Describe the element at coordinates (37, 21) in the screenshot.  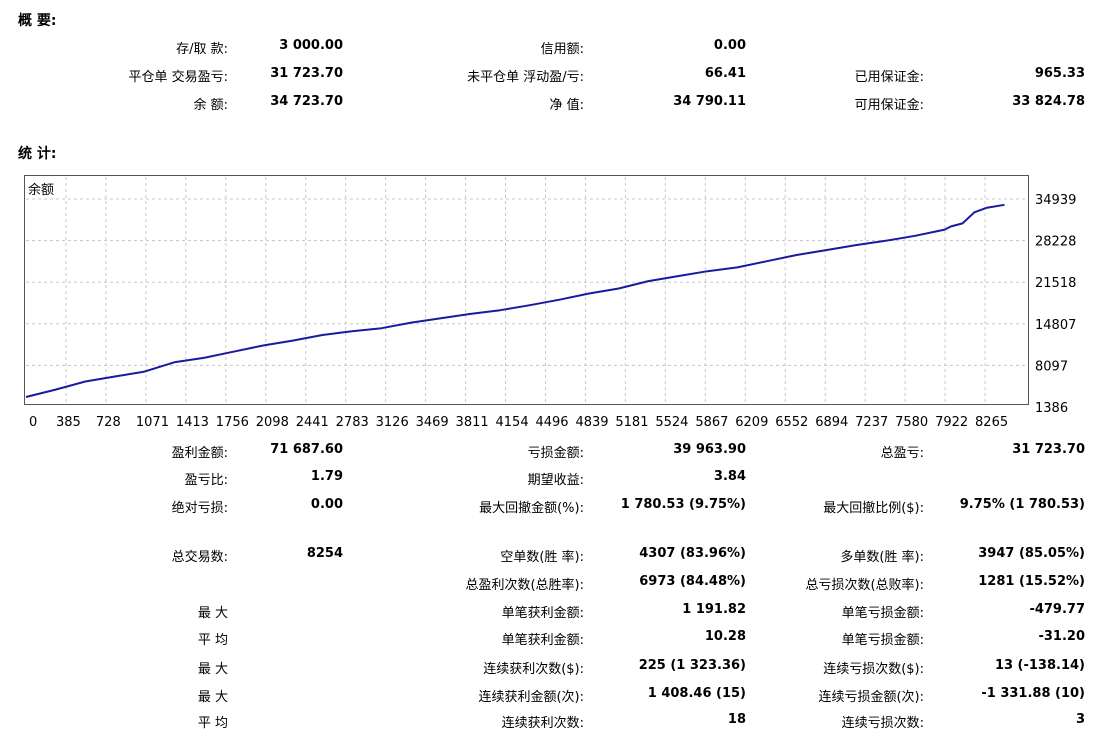
I see `summary-title: 概 要:` at that location.